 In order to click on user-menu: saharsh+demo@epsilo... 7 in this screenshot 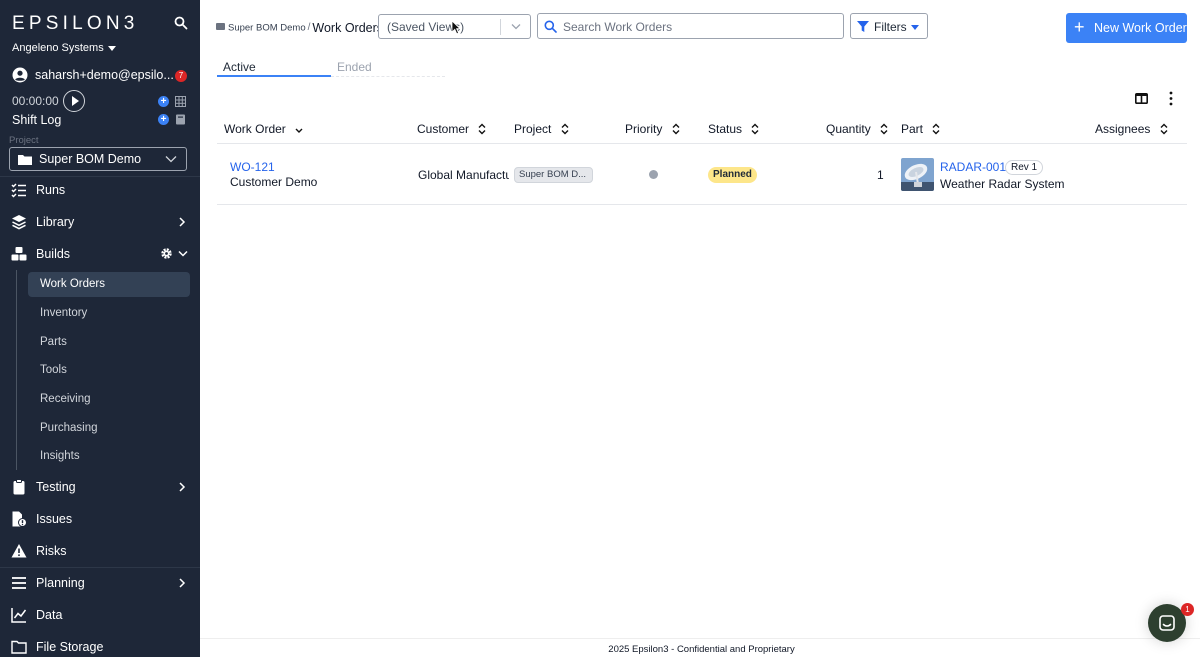, I will do `click(102, 76)`.